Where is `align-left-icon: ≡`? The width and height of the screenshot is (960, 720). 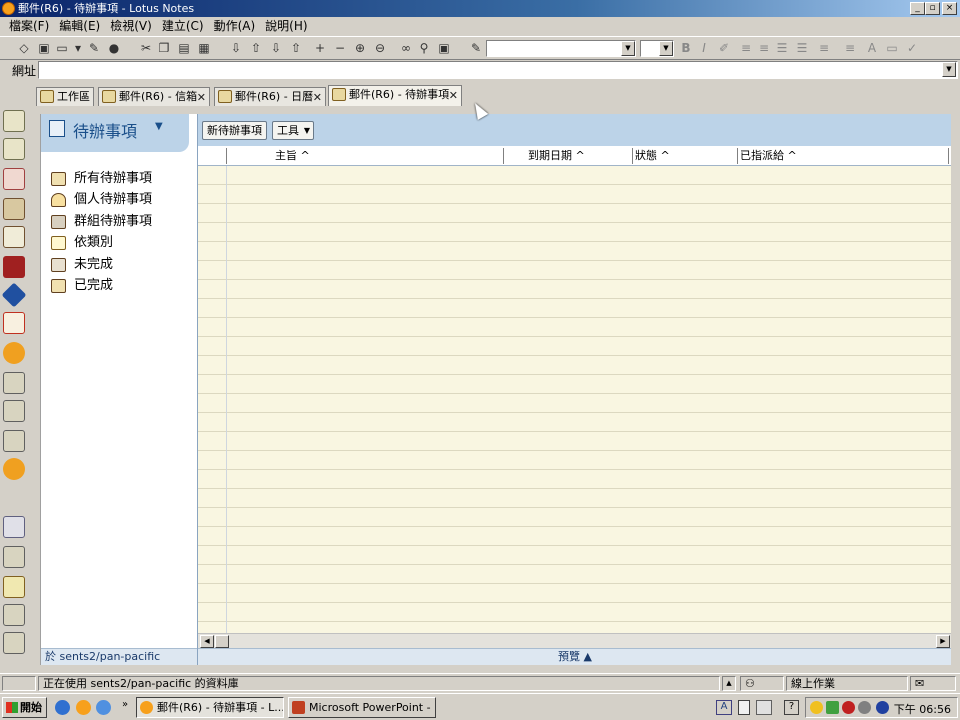 align-left-icon: ≡ is located at coordinates (746, 48).